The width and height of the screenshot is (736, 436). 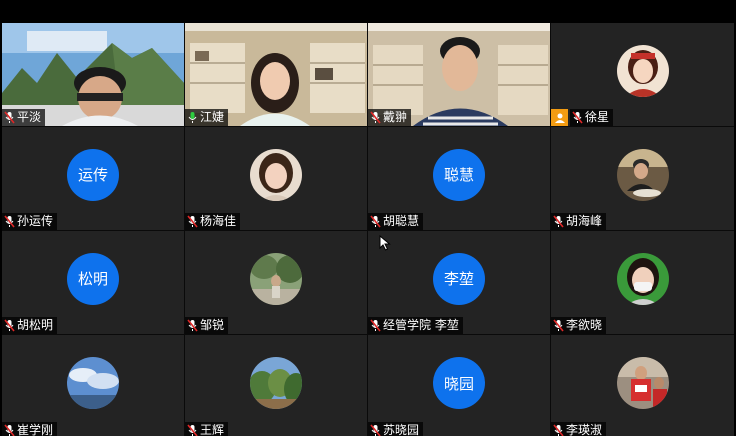 What do you see at coordinates (29, 117) in the screenshot?
I see `participant-name: 平淡` at bounding box center [29, 117].